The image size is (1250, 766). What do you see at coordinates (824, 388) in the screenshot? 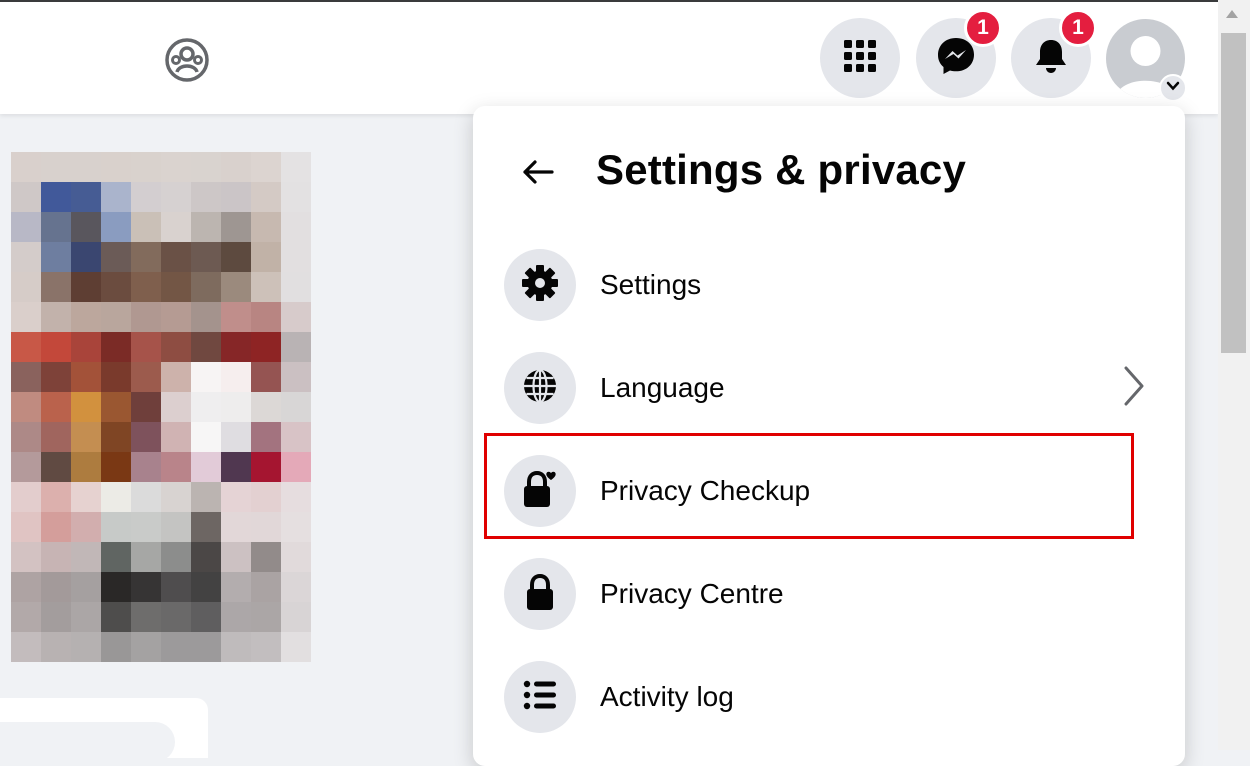
I see `menu-item-language: Language` at bounding box center [824, 388].